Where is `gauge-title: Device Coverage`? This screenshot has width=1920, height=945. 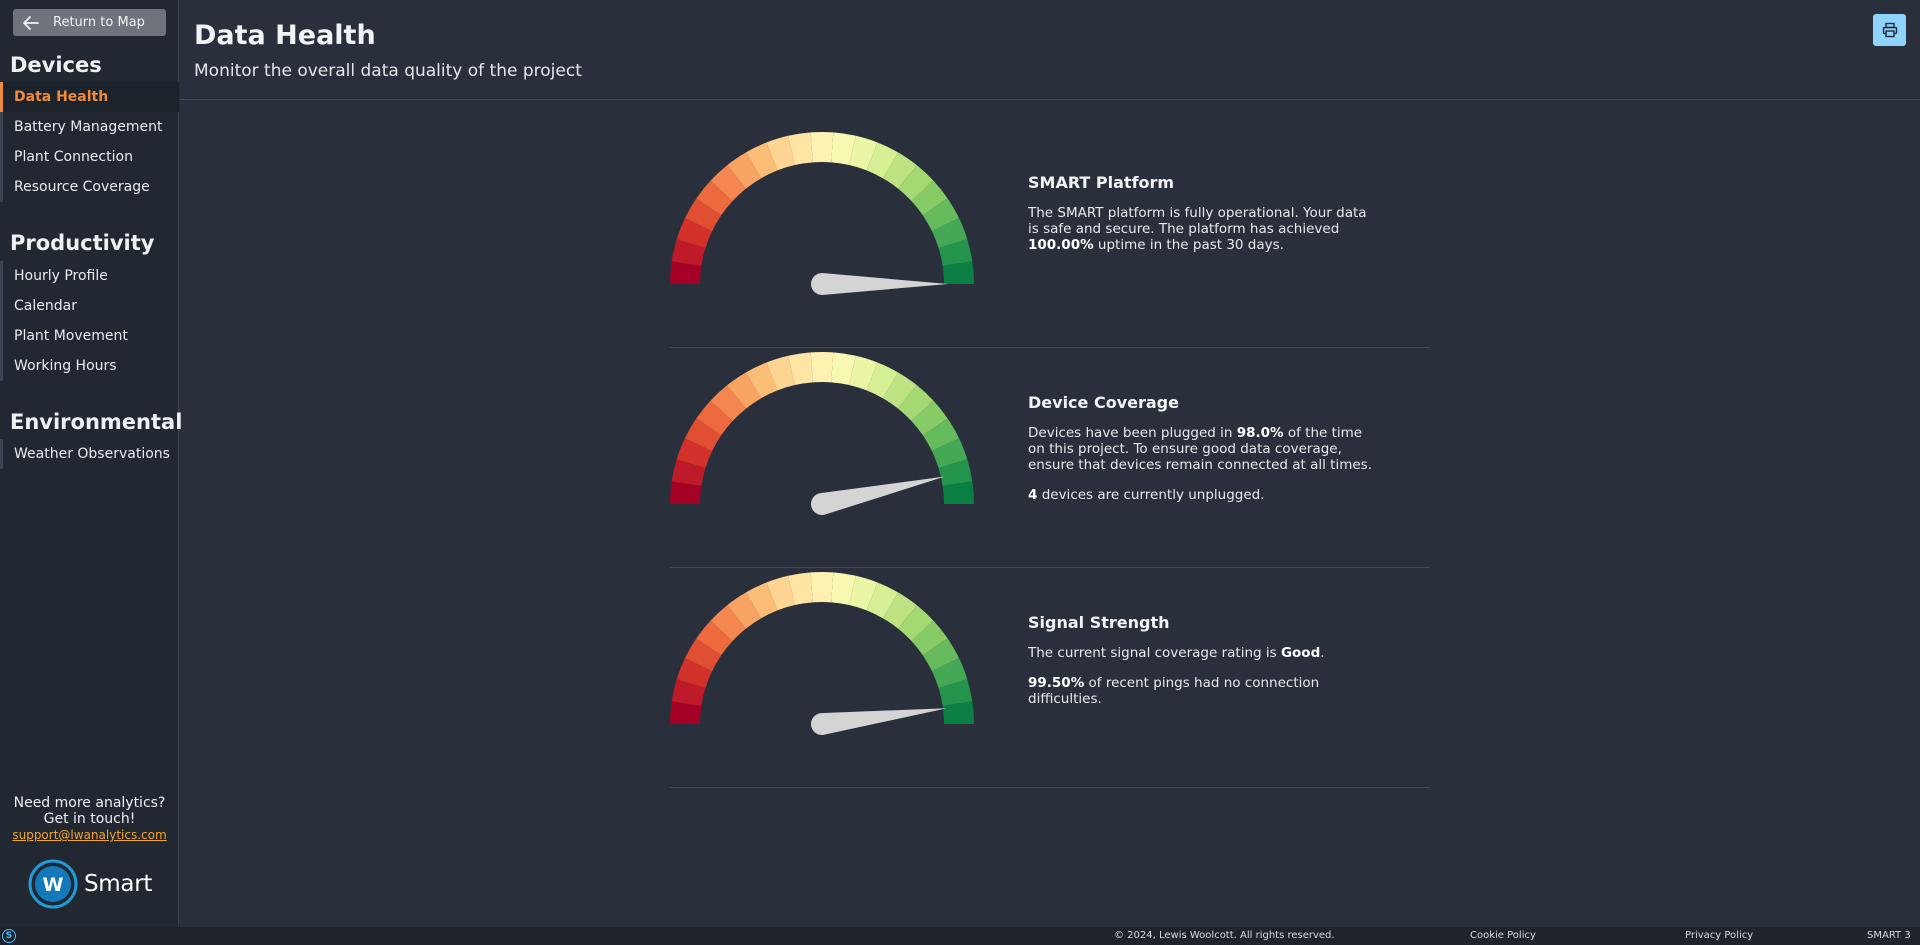 gauge-title: Device Coverage is located at coordinates (1103, 402).